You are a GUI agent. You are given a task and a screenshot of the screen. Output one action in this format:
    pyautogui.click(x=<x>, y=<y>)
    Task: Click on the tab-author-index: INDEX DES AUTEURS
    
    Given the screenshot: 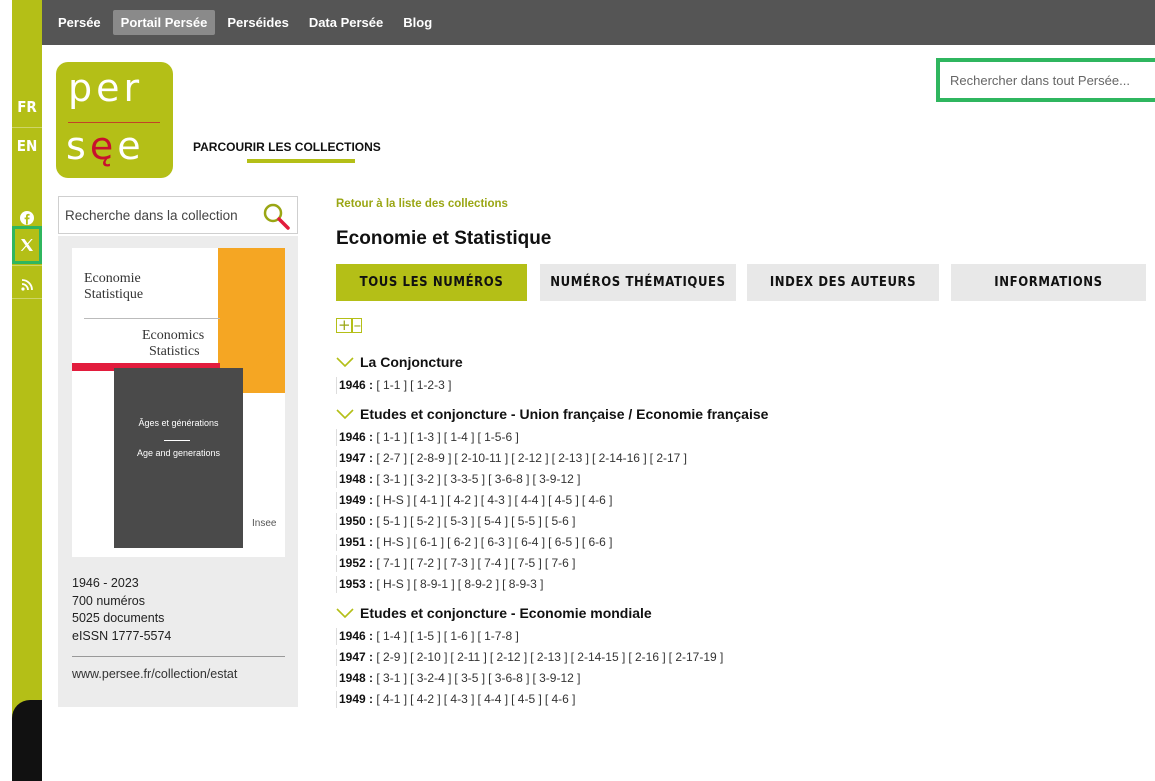 What is the action you would take?
    pyautogui.click(x=843, y=282)
    